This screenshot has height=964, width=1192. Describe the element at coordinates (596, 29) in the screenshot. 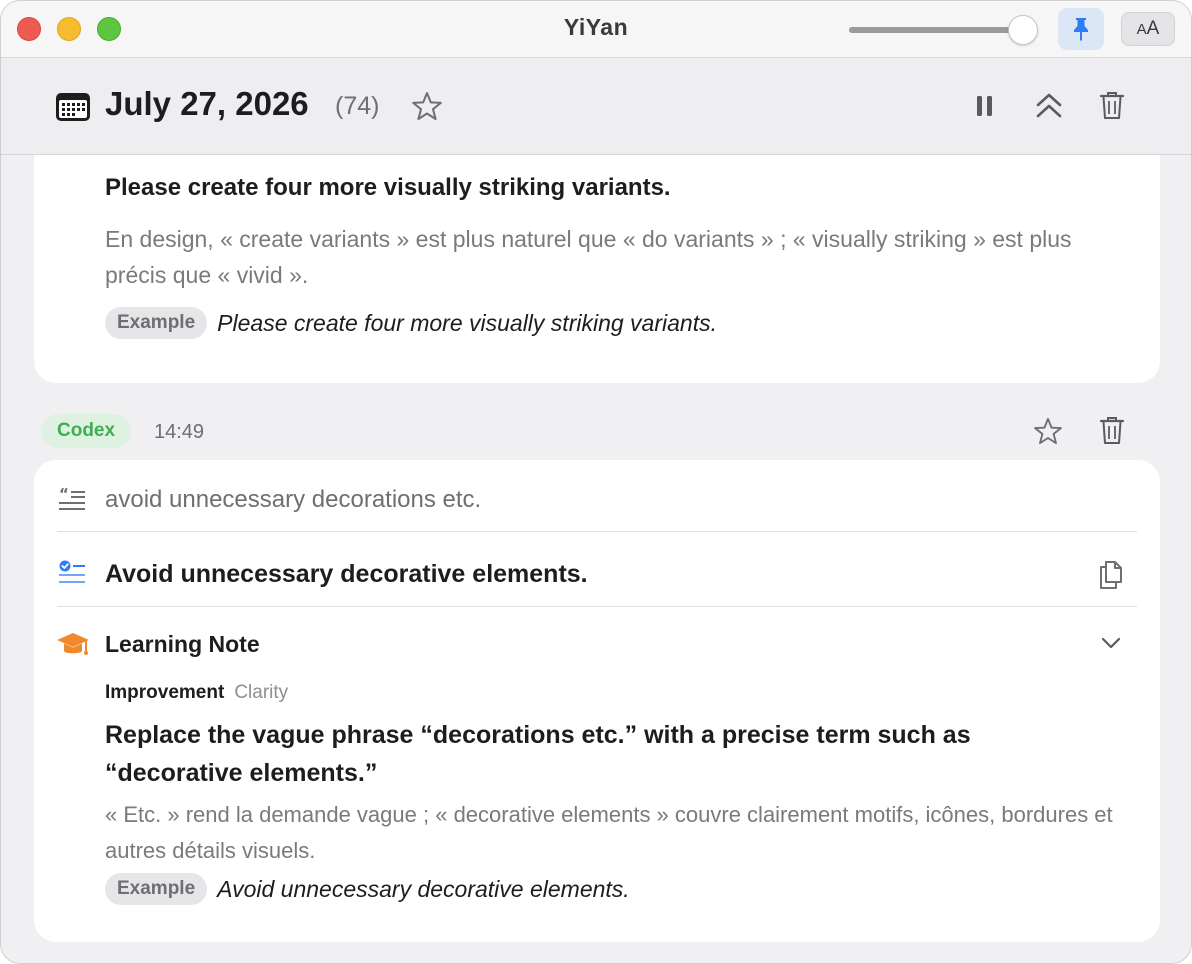

I see `title-bar: YiYan AA` at that location.